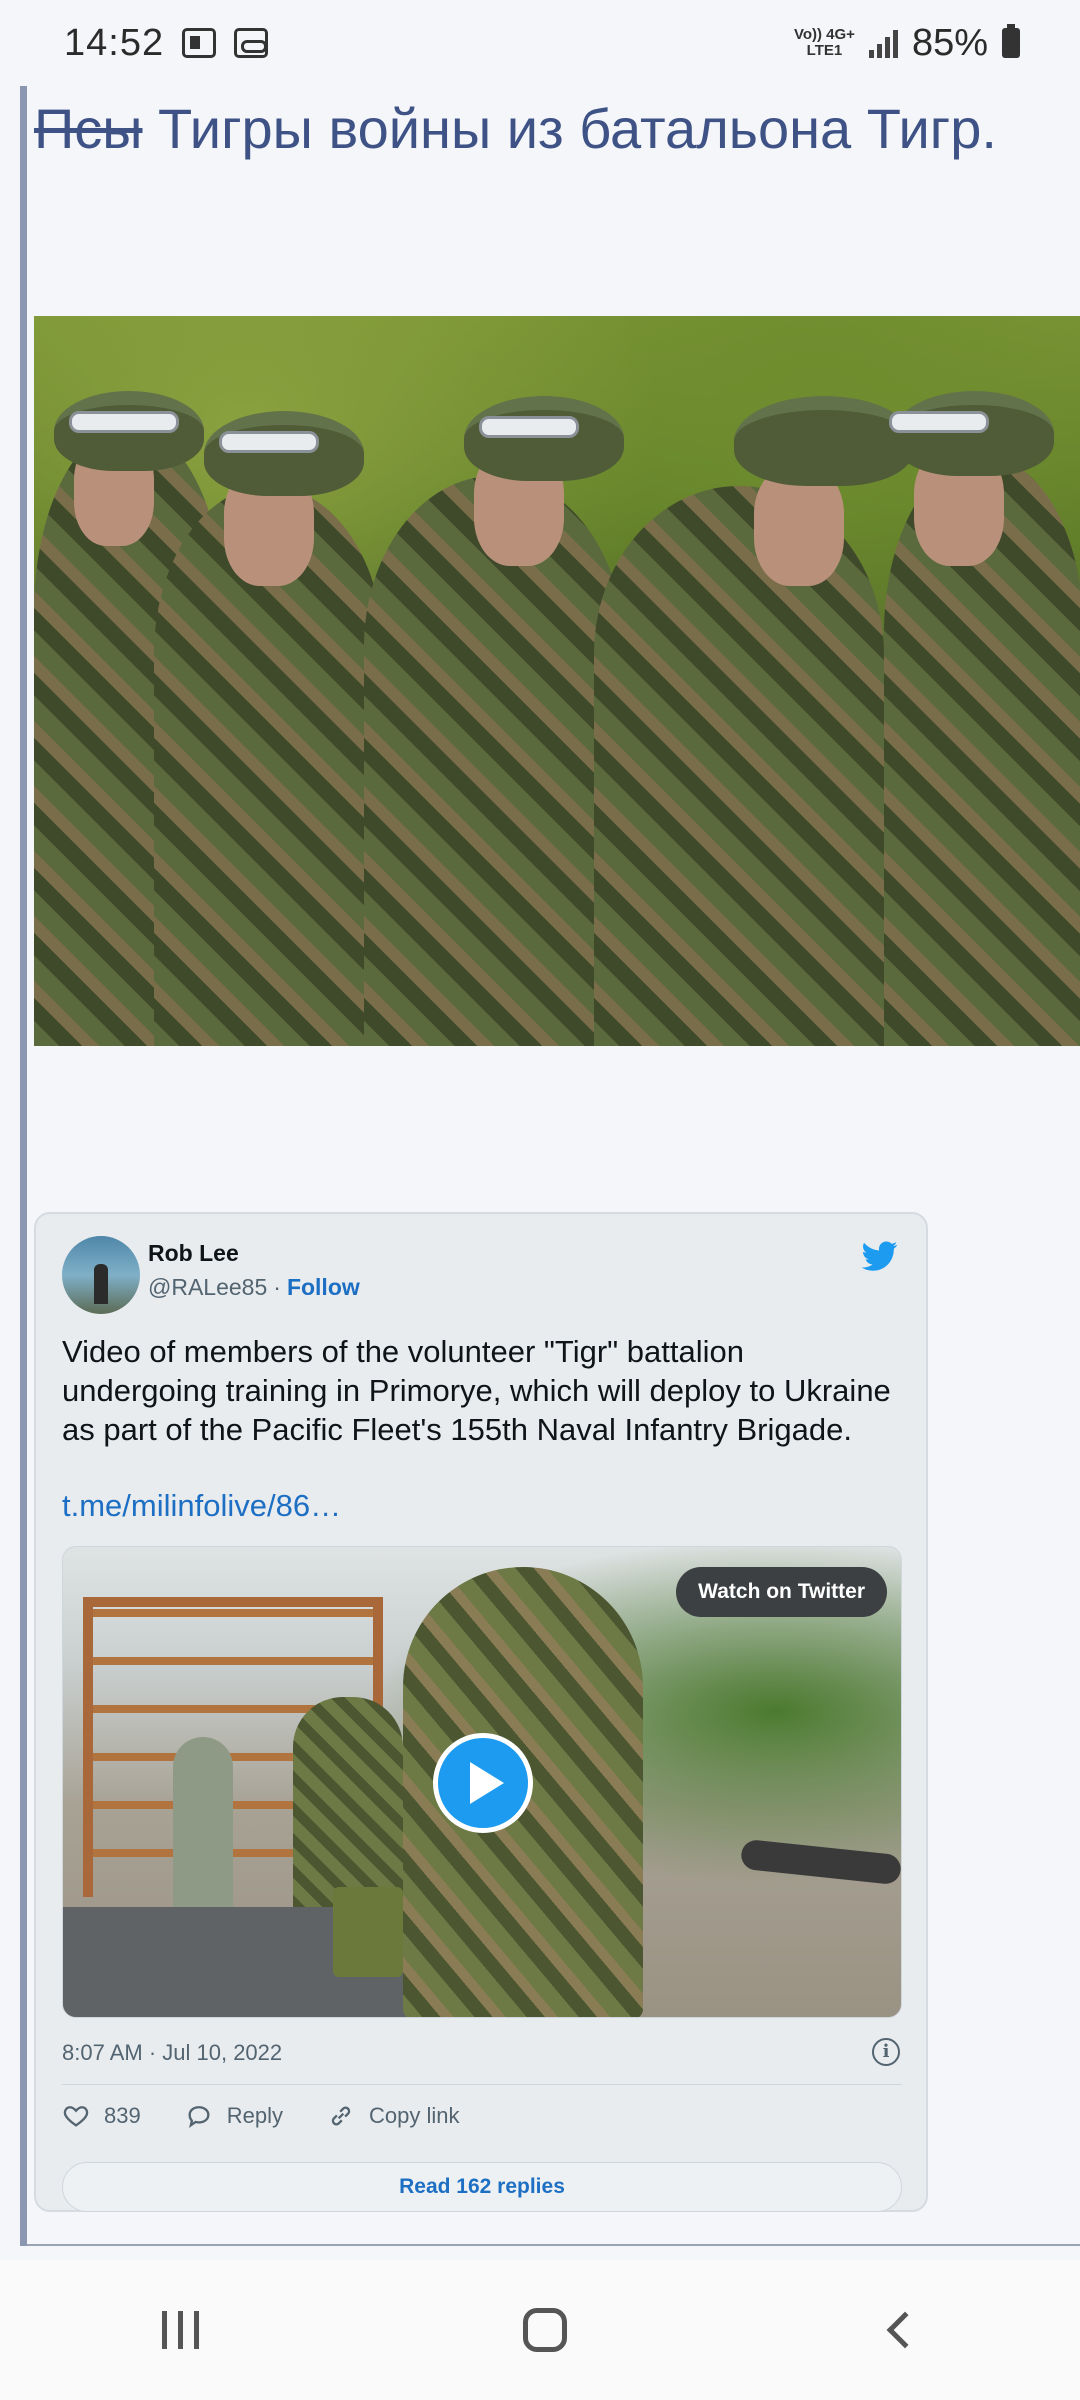 The width and height of the screenshot is (1080, 2400). What do you see at coordinates (907, 43) in the screenshot?
I see `status-right: Vo)) 4G+ LTE1 85%` at bounding box center [907, 43].